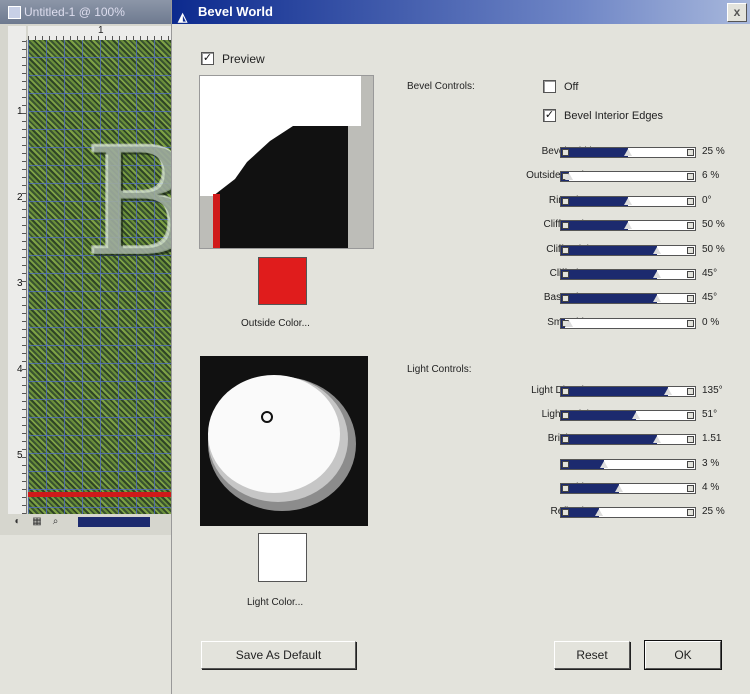 The width and height of the screenshot is (750, 694). What do you see at coordinates (243, 59) in the screenshot?
I see `preview-label: Preview` at bounding box center [243, 59].